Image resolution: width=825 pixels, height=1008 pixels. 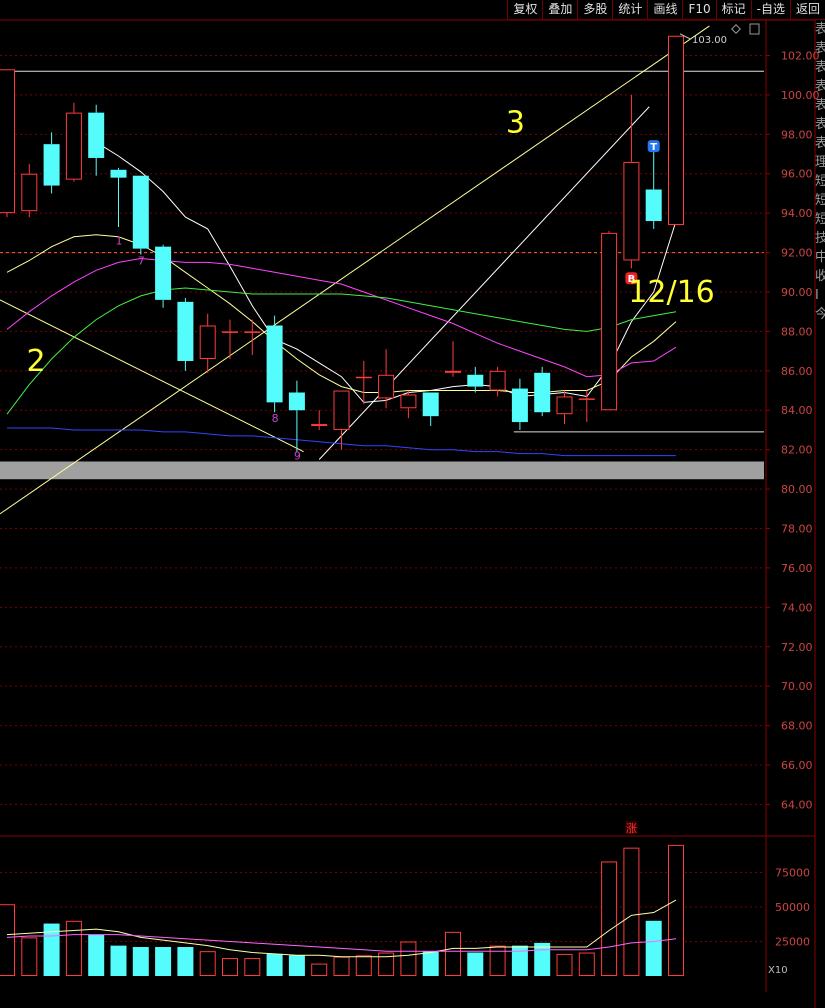 I want to click on price-tick-label: 98.00, so click(x=797, y=134).